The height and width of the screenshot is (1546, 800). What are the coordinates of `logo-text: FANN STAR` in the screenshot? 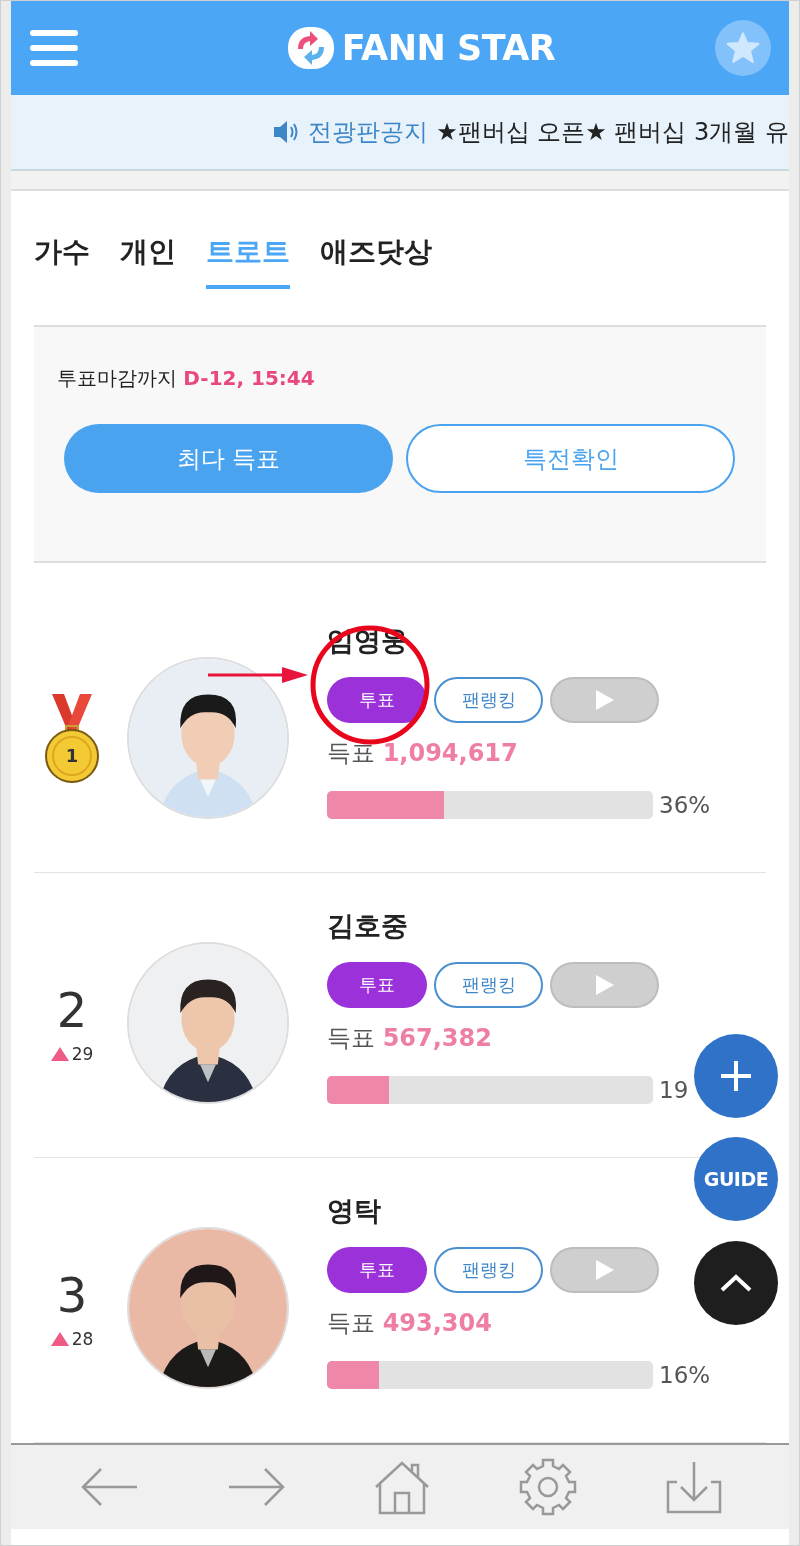 It's located at (448, 48).